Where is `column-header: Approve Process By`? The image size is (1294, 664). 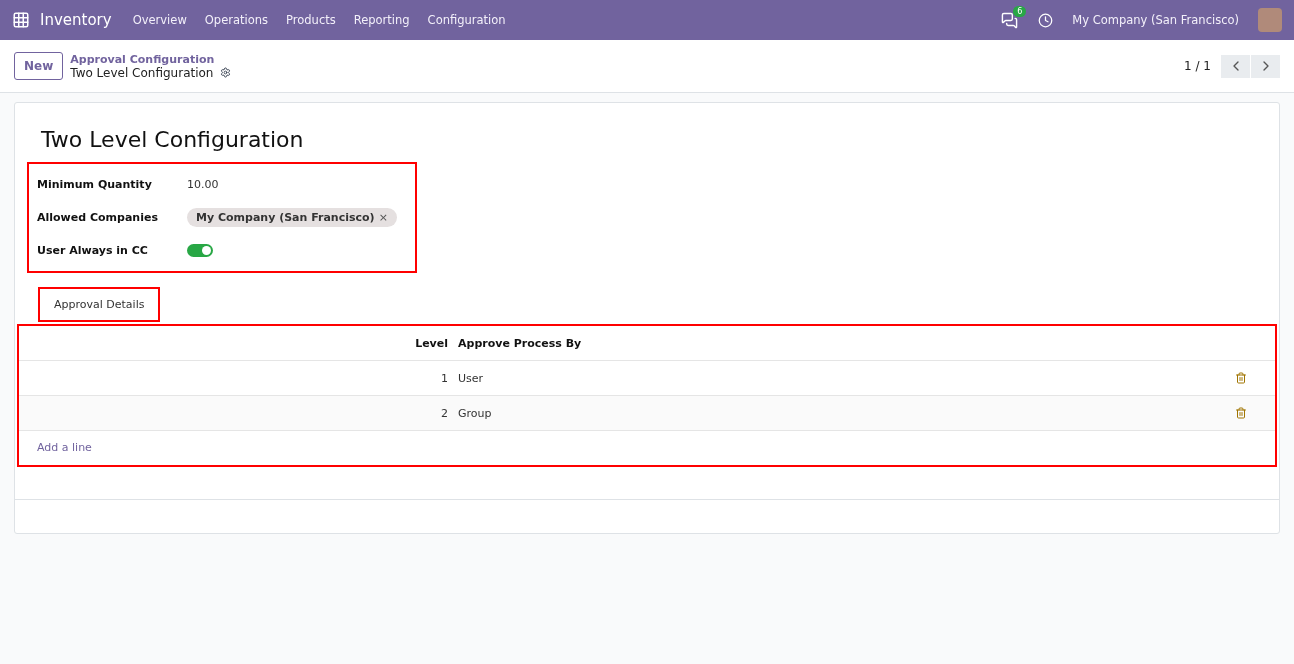
column-header: Approve Process By is located at coordinates (520, 343).